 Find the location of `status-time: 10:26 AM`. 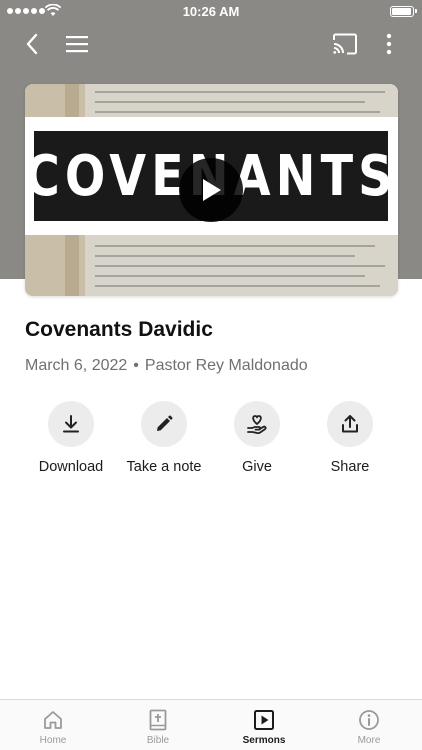

status-time: 10:26 AM is located at coordinates (211, 11).